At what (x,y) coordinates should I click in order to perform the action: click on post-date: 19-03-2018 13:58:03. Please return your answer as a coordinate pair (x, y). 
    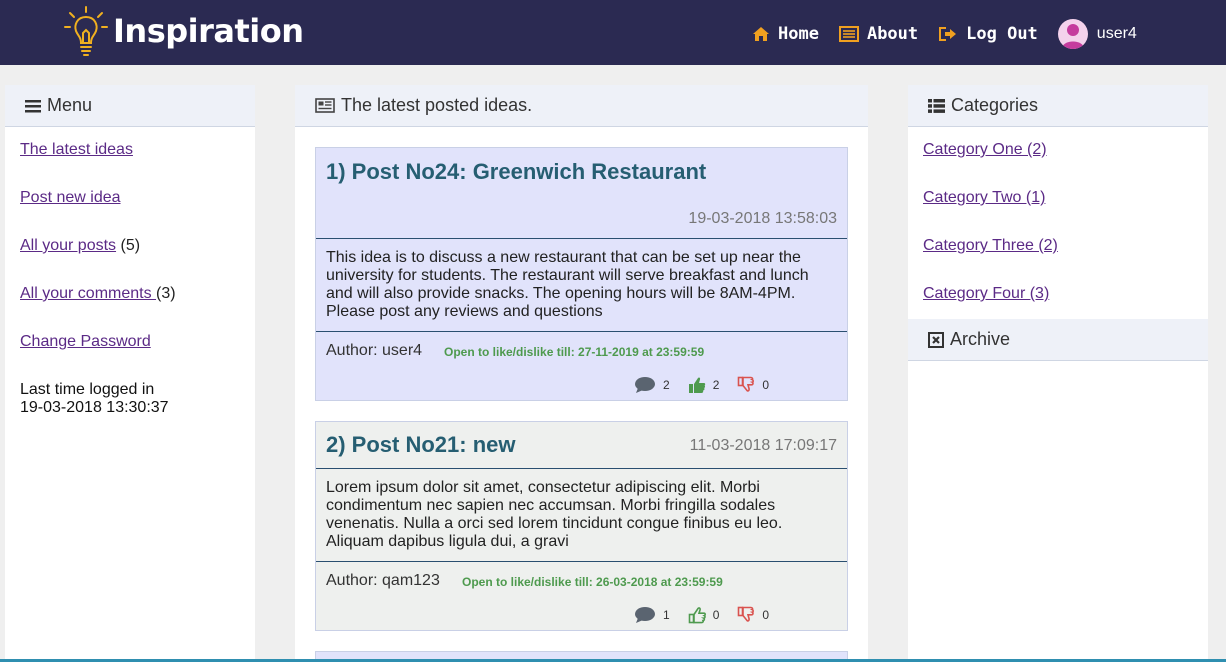
    Looking at the image, I should click on (762, 218).